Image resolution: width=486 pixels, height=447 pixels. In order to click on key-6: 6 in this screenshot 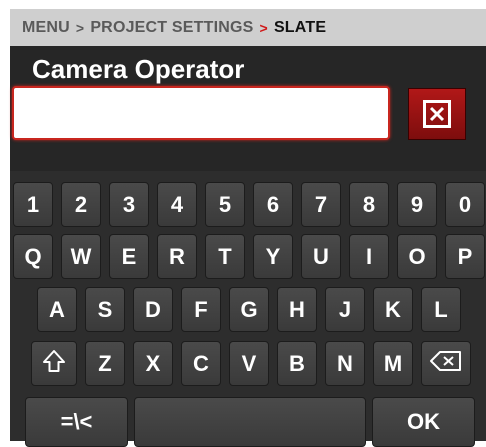, I will do `click(273, 204)`.